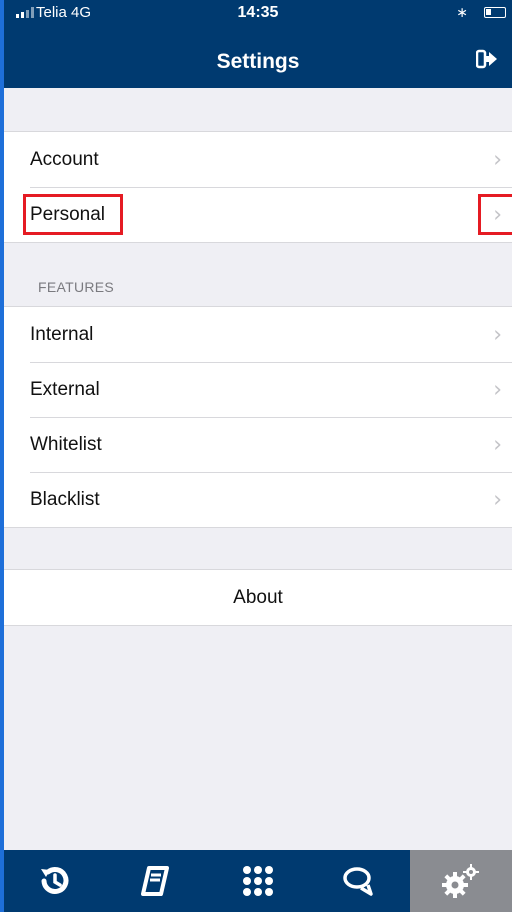  What do you see at coordinates (258, 499) in the screenshot?
I see `blacklist-row: Blacklist ›` at bounding box center [258, 499].